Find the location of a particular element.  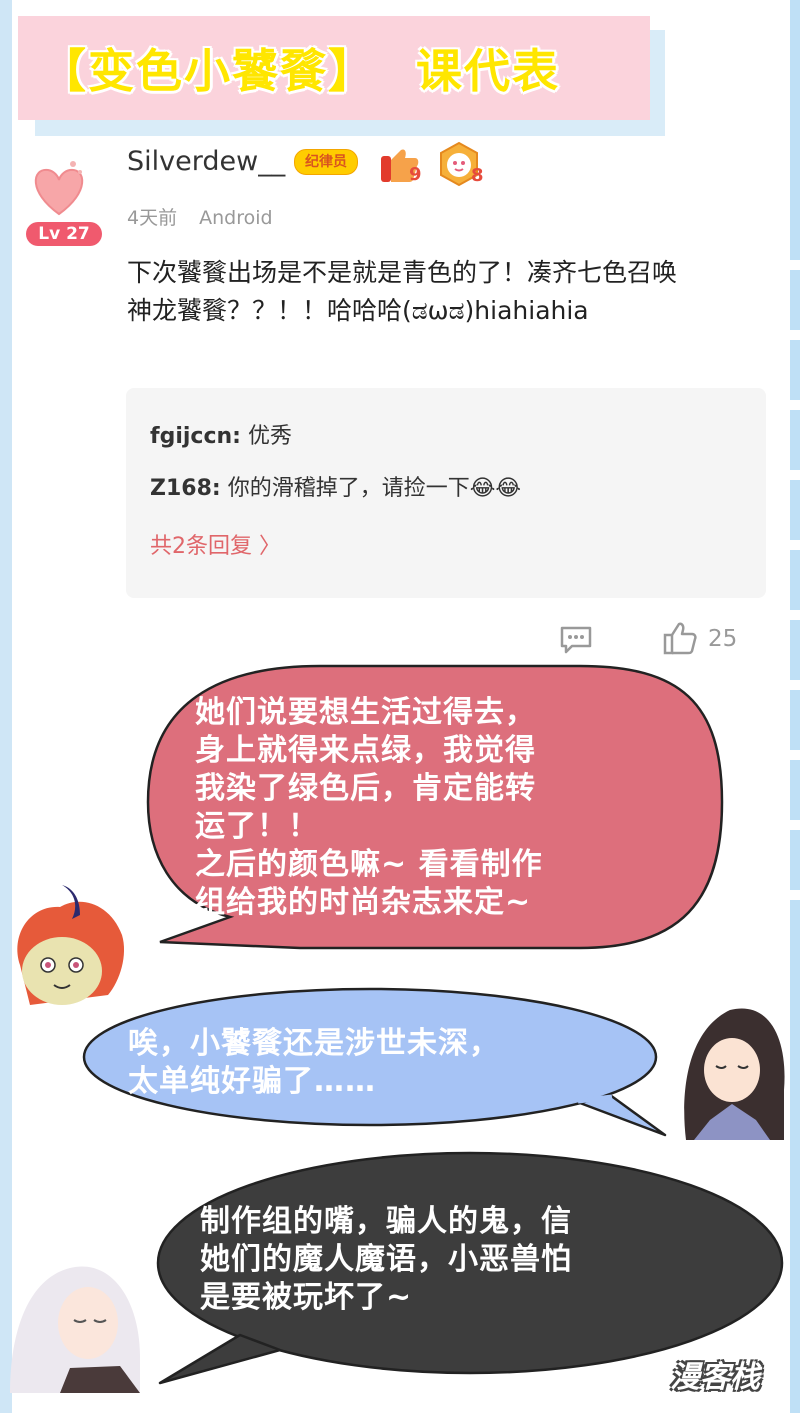

bubble-text: 制作组的嘴，骗人的鬼，信 她们的魔人魔语，小恶兽怕 是要被玩坏了~ is located at coordinates (386, 1259).